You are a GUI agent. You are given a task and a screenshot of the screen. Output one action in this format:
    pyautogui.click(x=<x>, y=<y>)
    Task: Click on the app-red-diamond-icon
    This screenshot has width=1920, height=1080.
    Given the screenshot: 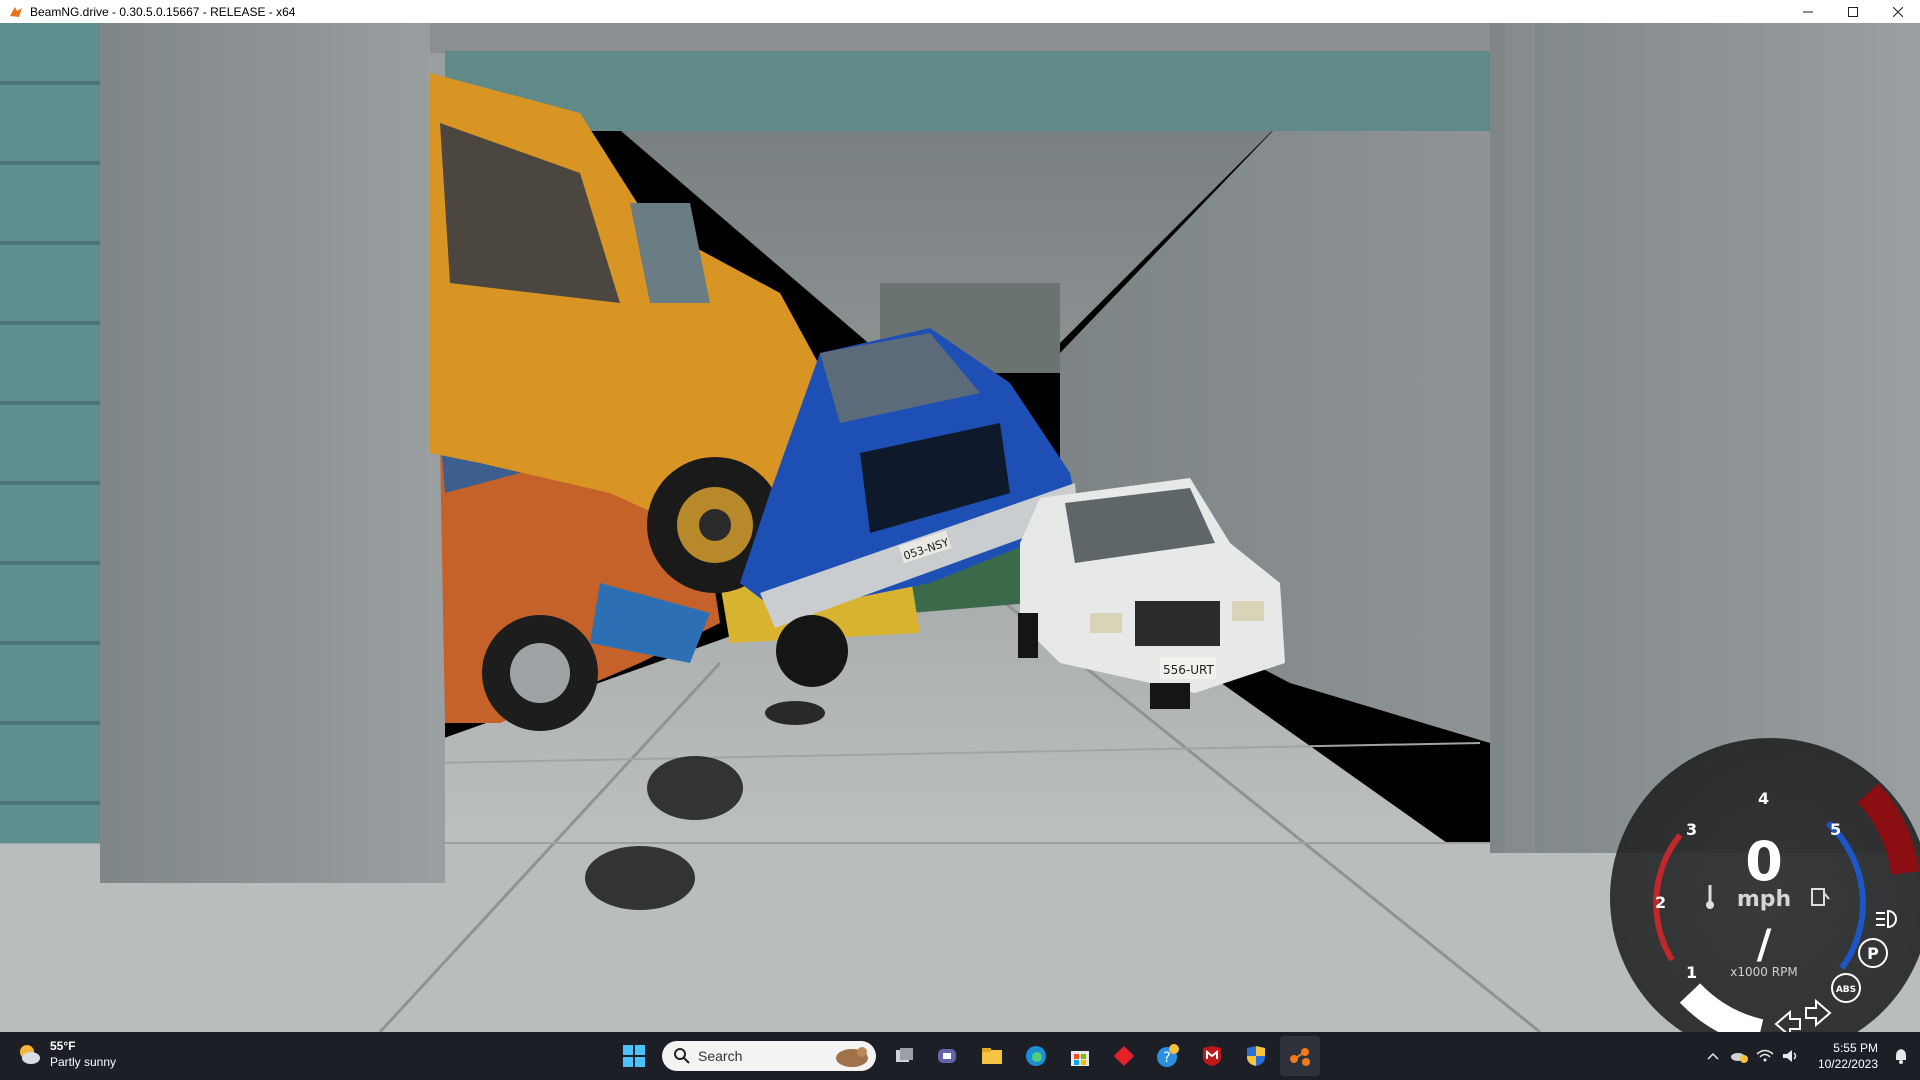 What is the action you would take?
    pyautogui.click(x=1124, y=1056)
    